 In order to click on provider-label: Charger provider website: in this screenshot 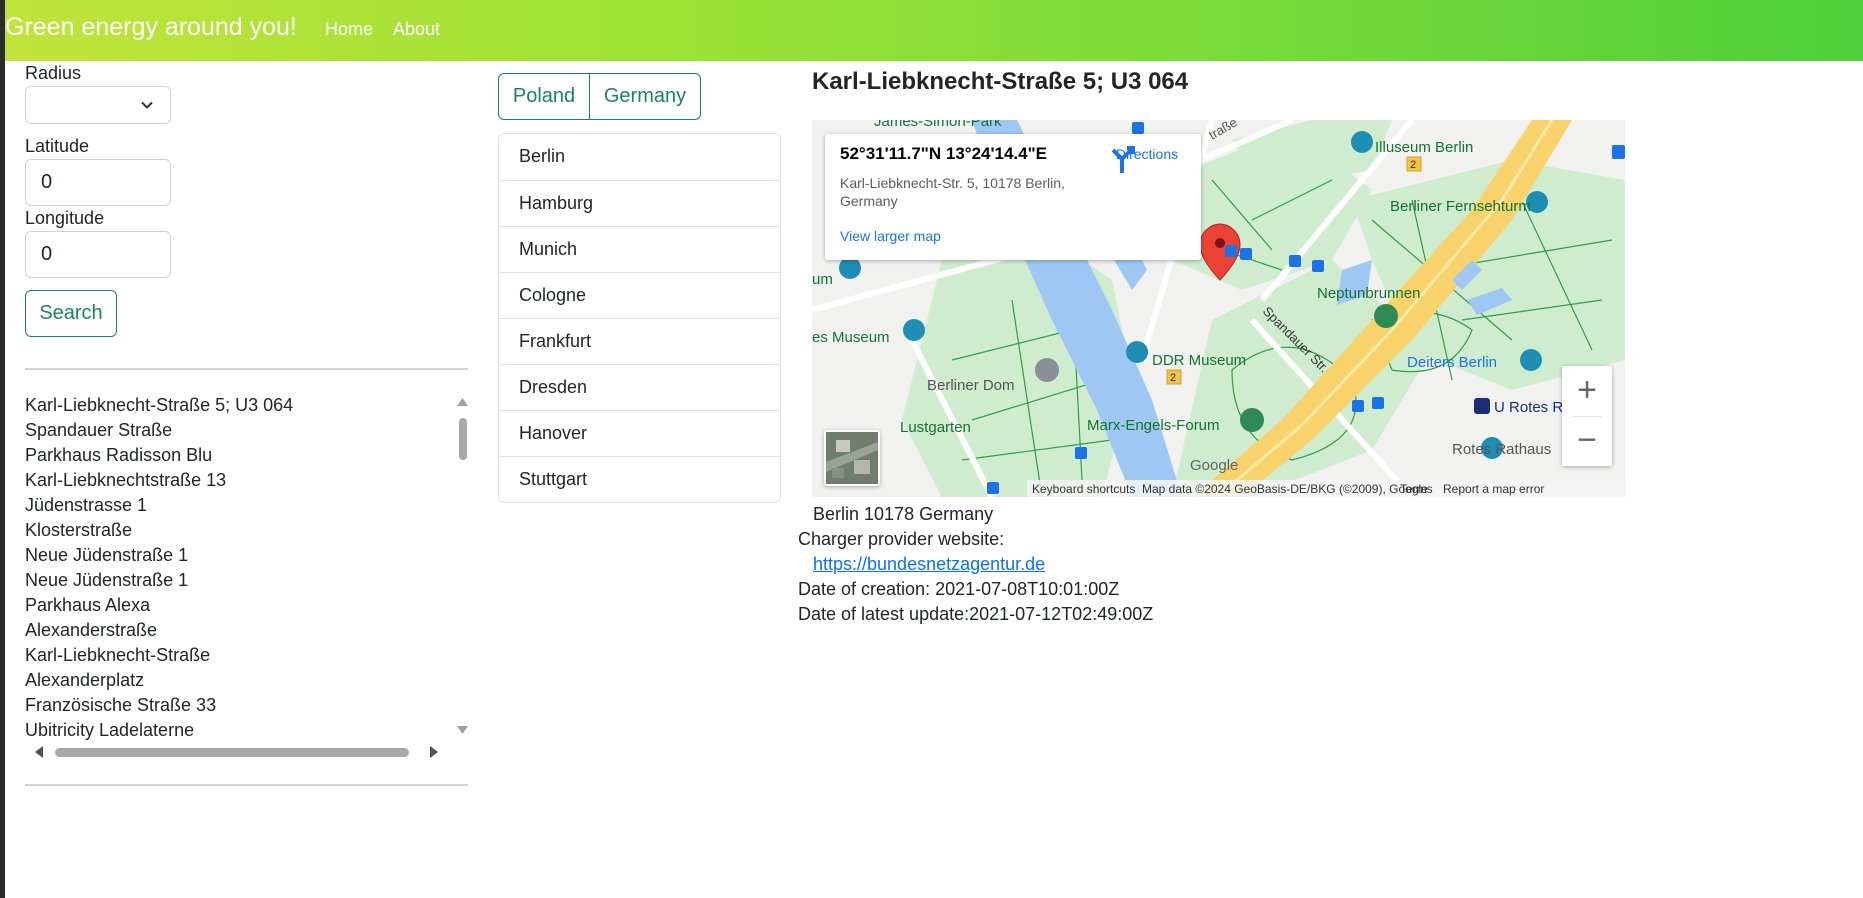, I will do `click(901, 539)`.